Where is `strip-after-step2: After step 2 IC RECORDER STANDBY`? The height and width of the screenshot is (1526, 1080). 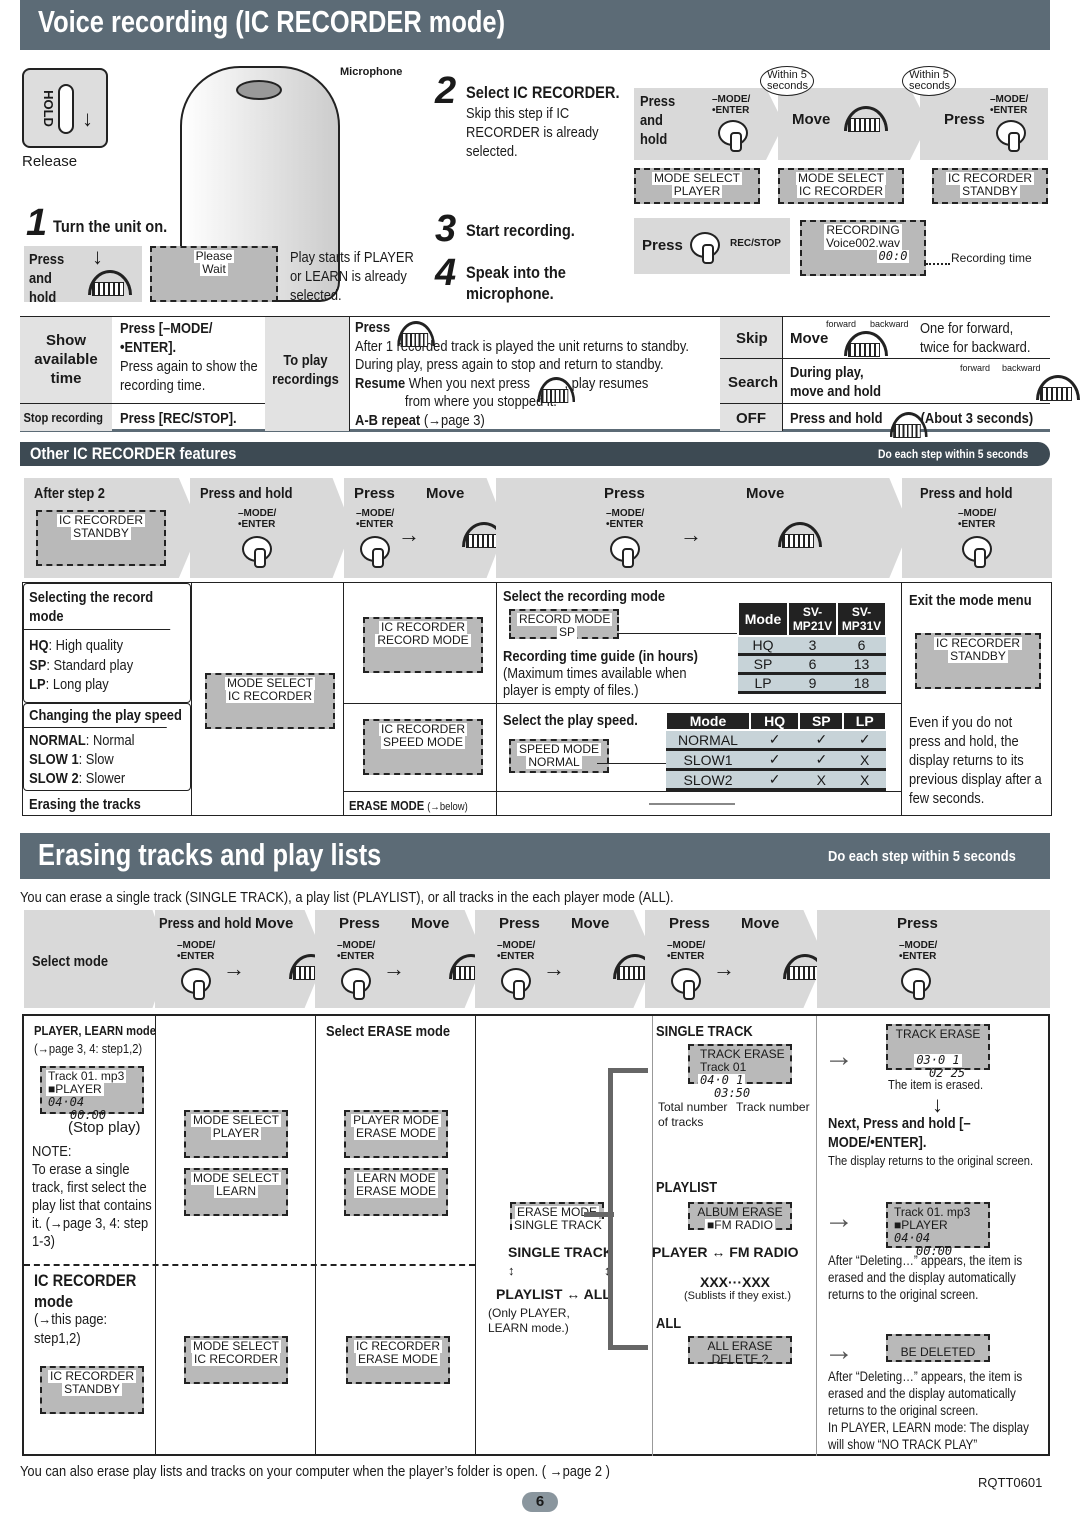 strip-after-step2: After step 2 IC RECORDER STANDBY is located at coordinates (112, 528).